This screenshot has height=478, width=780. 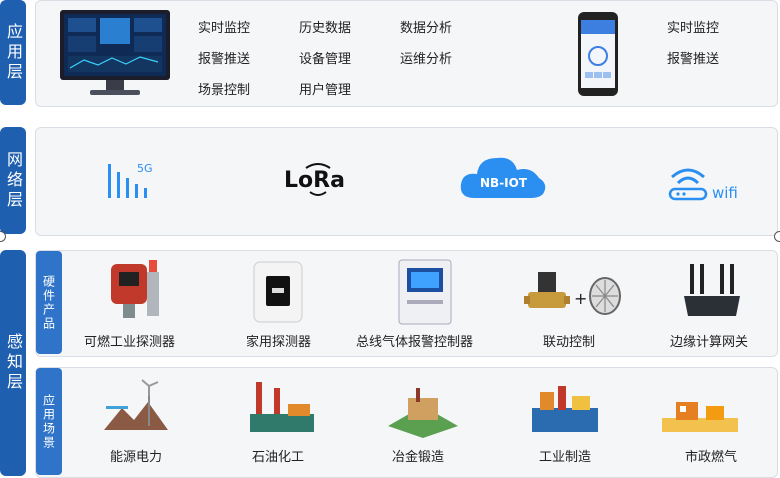 What do you see at coordinates (49, 302) in the screenshot?
I see `hardware-products-label: 硬件产品` at bounding box center [49, 302].